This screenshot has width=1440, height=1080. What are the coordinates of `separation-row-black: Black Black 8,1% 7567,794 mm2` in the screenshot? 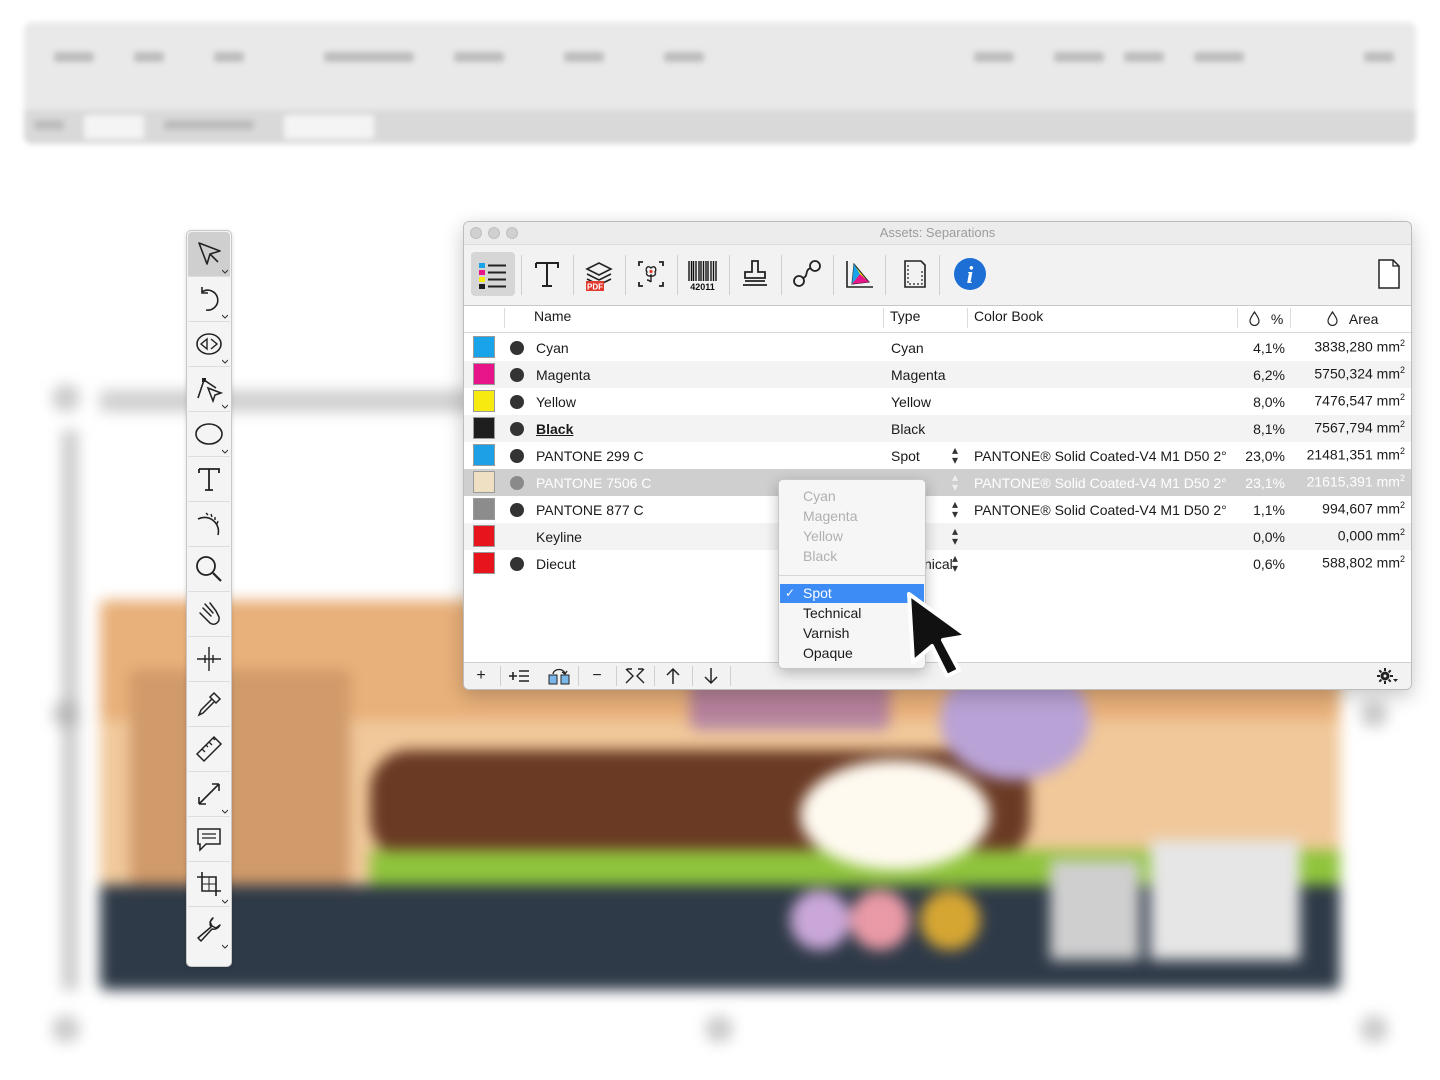 It's located at (937, 428).